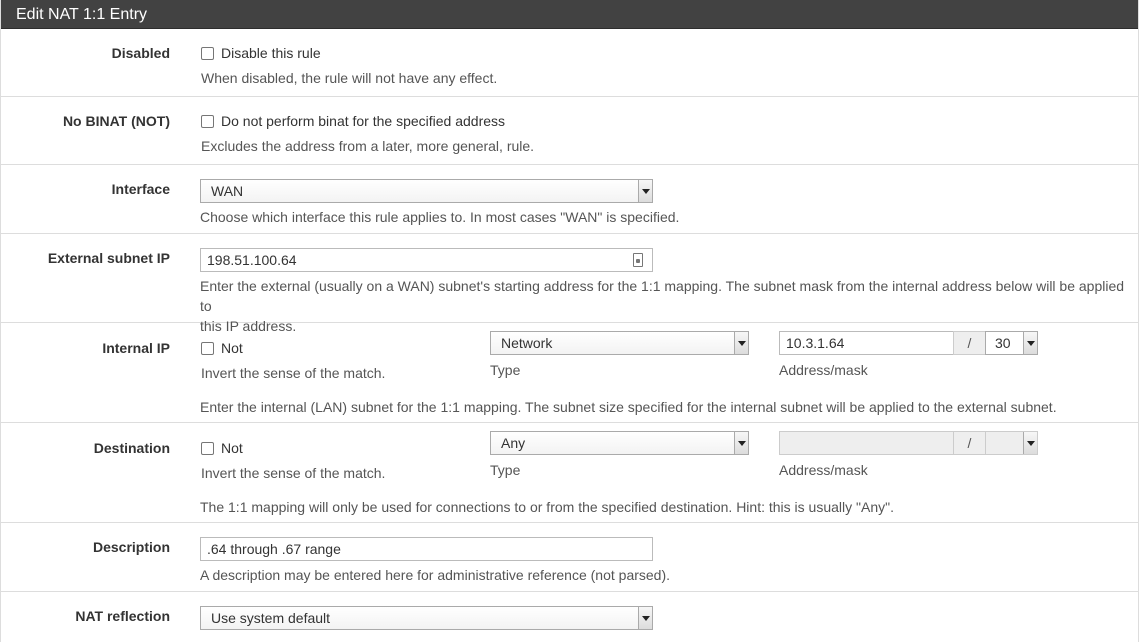 This screenshot has height=642, width=1139. What do you see at coordinates (232, 348) in the screenshot?
I see `internal-not-label: Not` at bounding box center [232, 348].